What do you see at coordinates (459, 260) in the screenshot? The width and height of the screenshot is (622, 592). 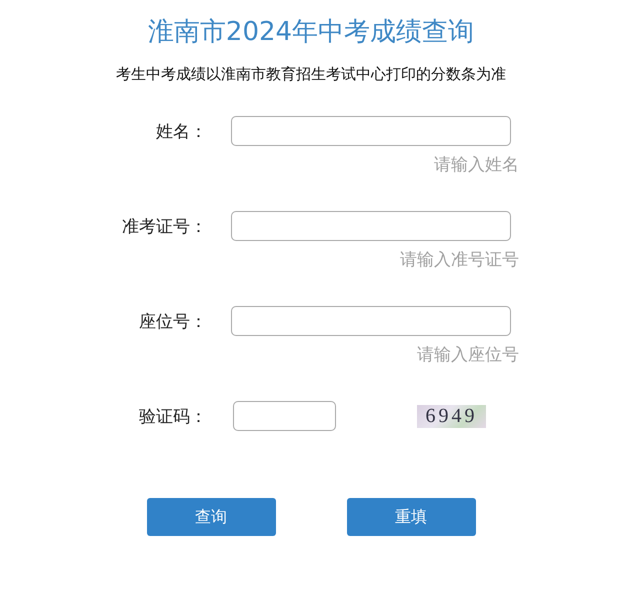 I see `hint-text: 请输入准号证号` at bounding box center [459, 260].